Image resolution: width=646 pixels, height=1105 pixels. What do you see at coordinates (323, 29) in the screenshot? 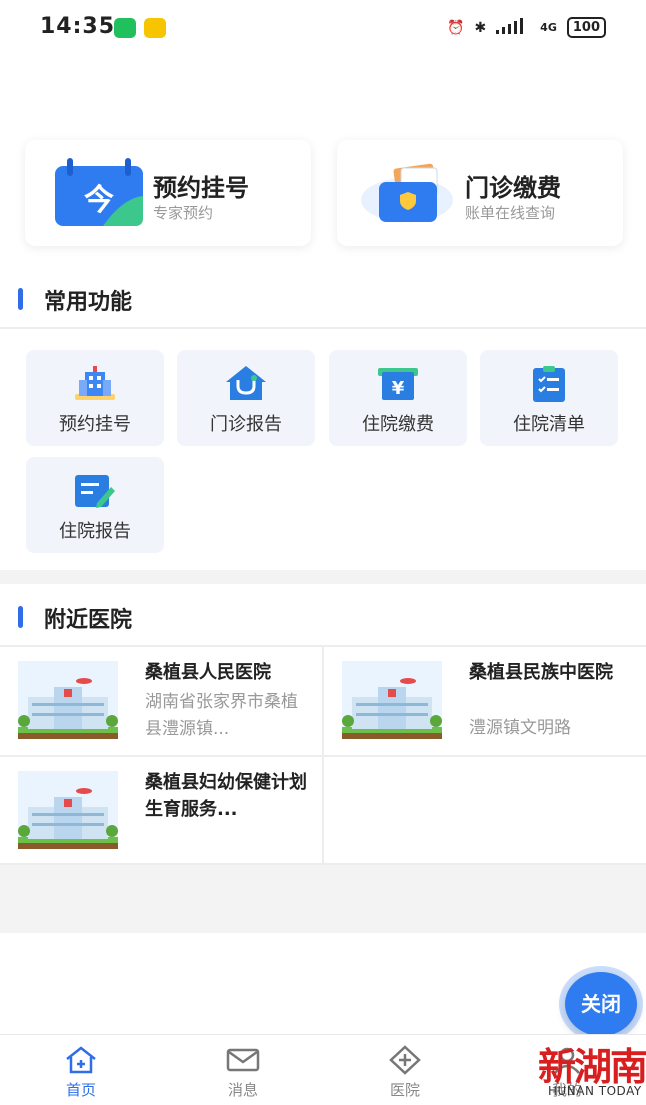
I see `status-bar: 14:35 ⏰ ✱ 4G 100` at bounding box center [323, 29].